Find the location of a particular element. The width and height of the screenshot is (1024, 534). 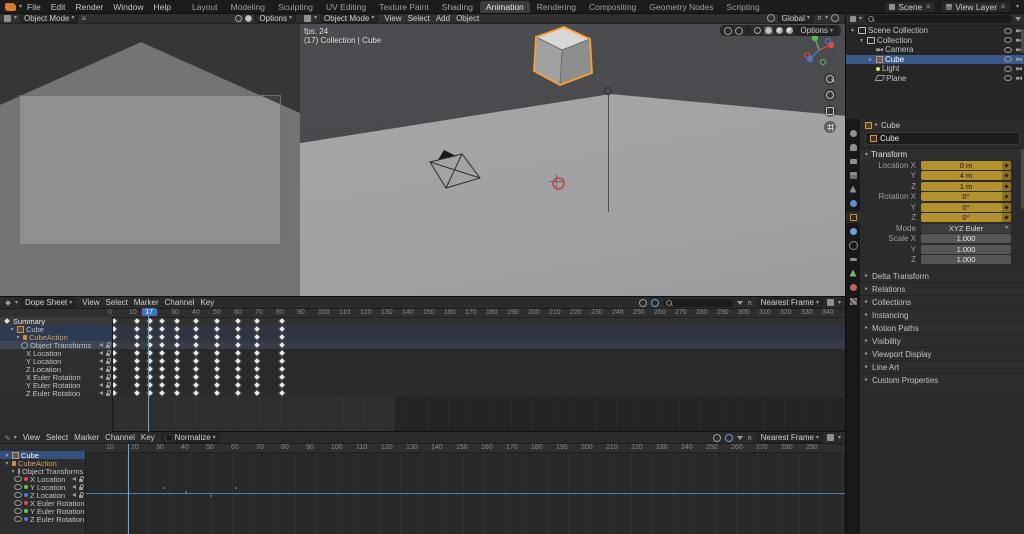

graph-editor-menu-channel: Channel is located at coordinates (120, 437).